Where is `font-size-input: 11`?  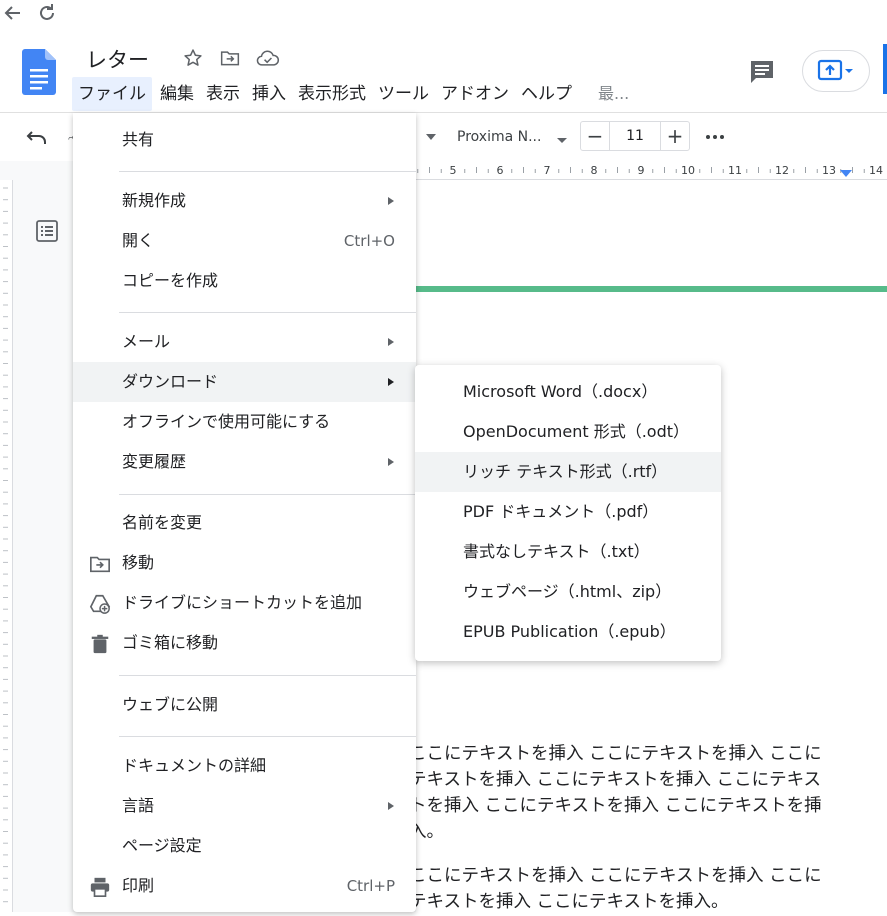 font-size-input: 11 is located at coordinates (635, 136).